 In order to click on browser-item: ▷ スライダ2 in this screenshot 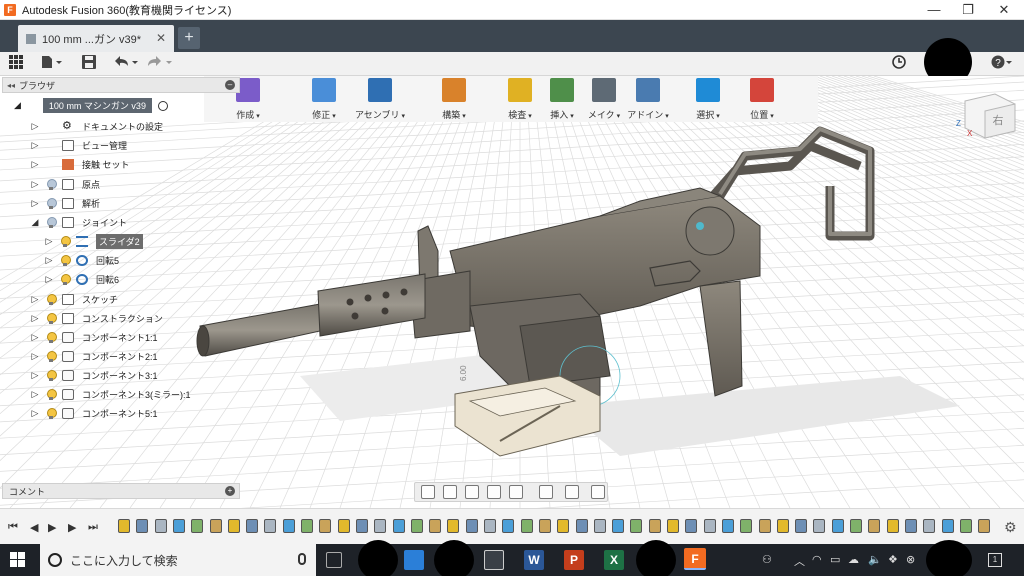, I will do `click(93, 241)`.